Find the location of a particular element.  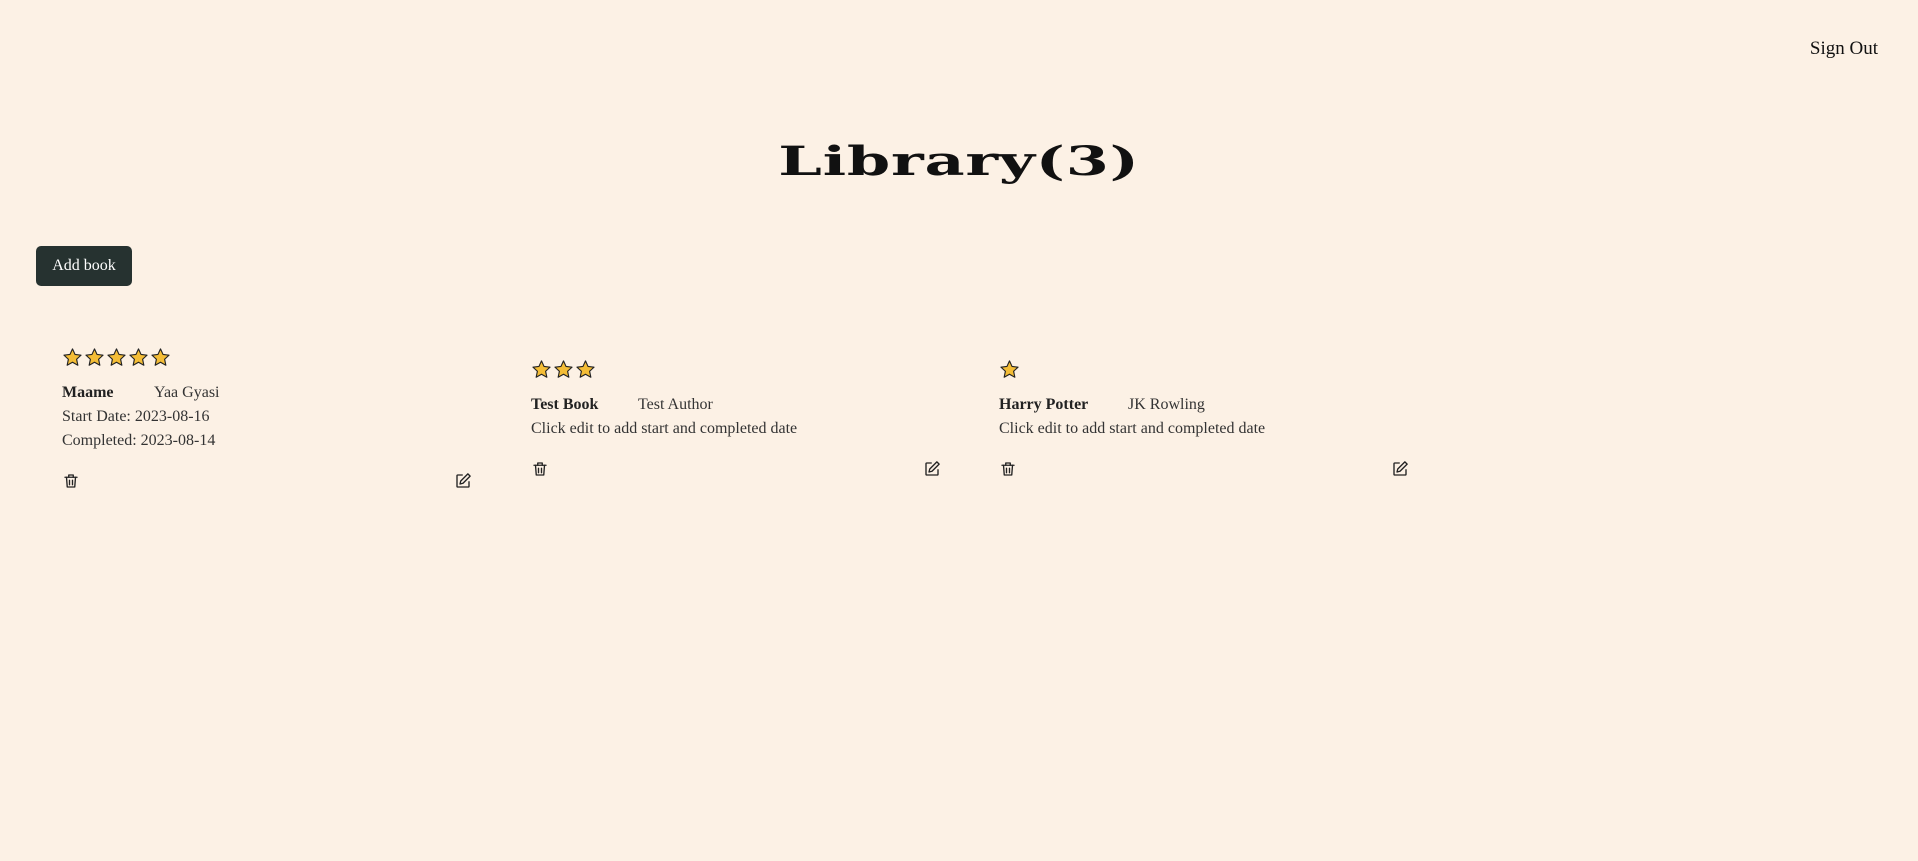

page-title: Library(3) is located at coordinates (959, 161).